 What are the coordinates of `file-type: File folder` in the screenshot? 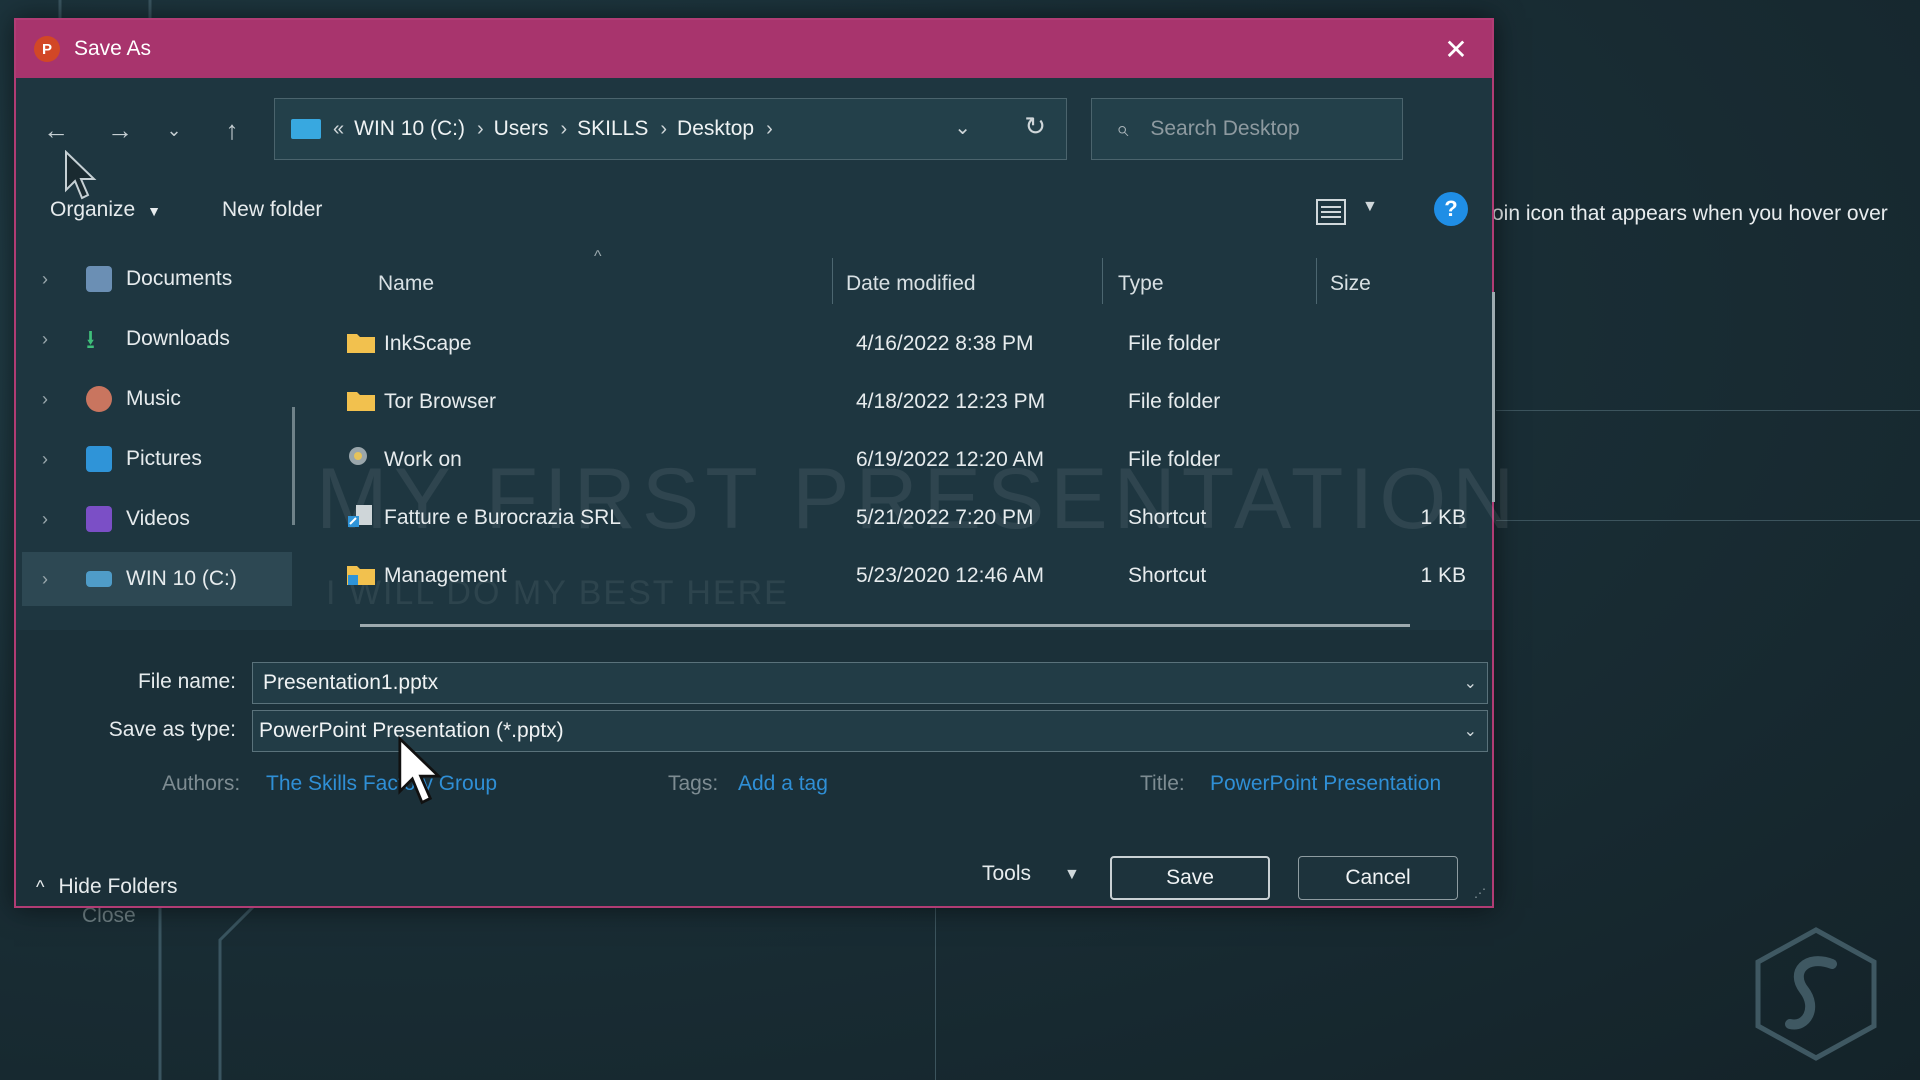 It's located at (1174, 459).